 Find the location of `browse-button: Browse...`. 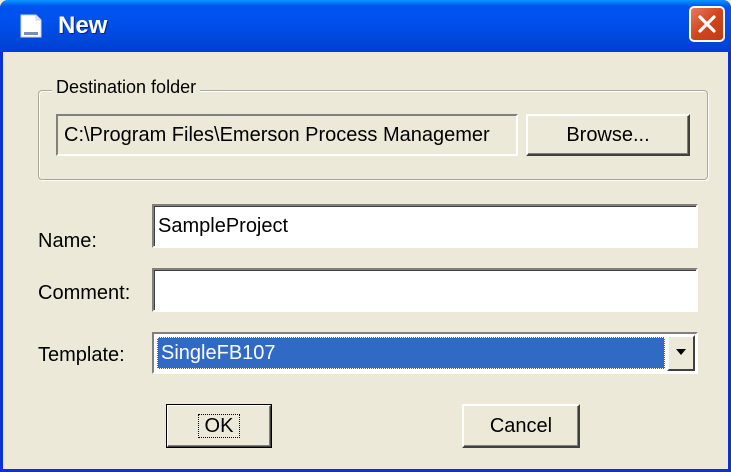

browse-button: Browse... is located at coordinates (608, 135).